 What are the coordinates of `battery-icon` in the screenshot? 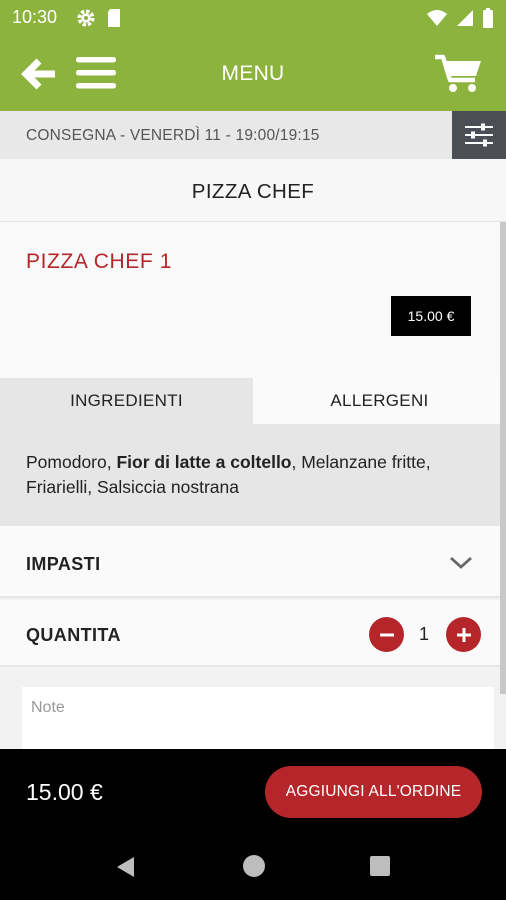 It's located at (488, 18).